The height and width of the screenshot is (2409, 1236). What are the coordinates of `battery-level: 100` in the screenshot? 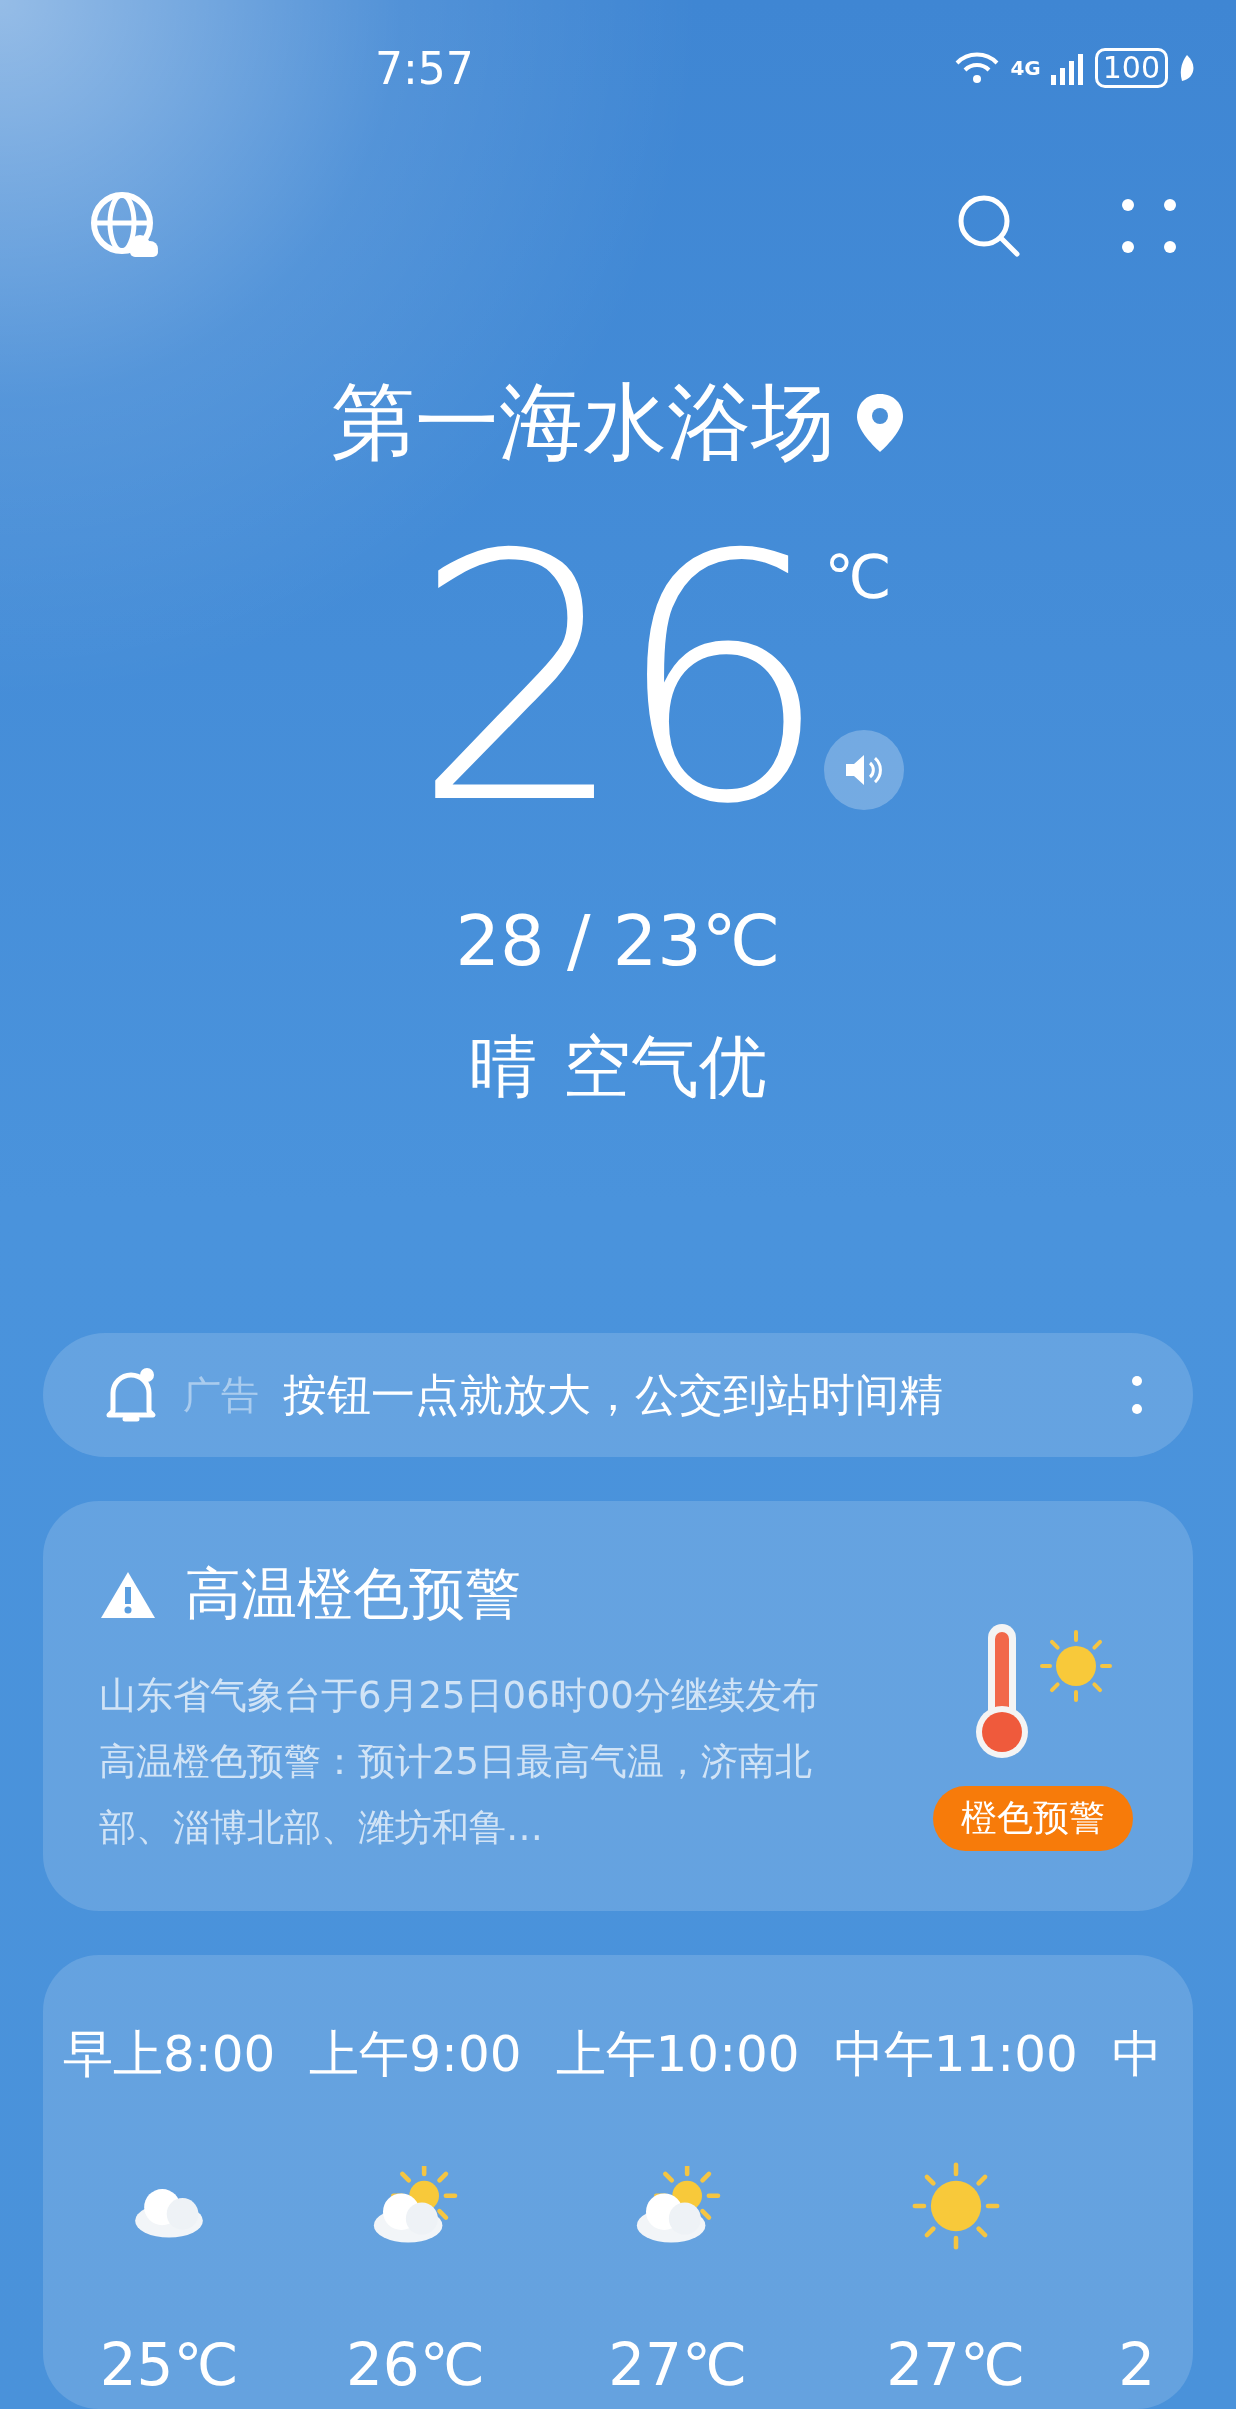 It's located at (1131, 68).